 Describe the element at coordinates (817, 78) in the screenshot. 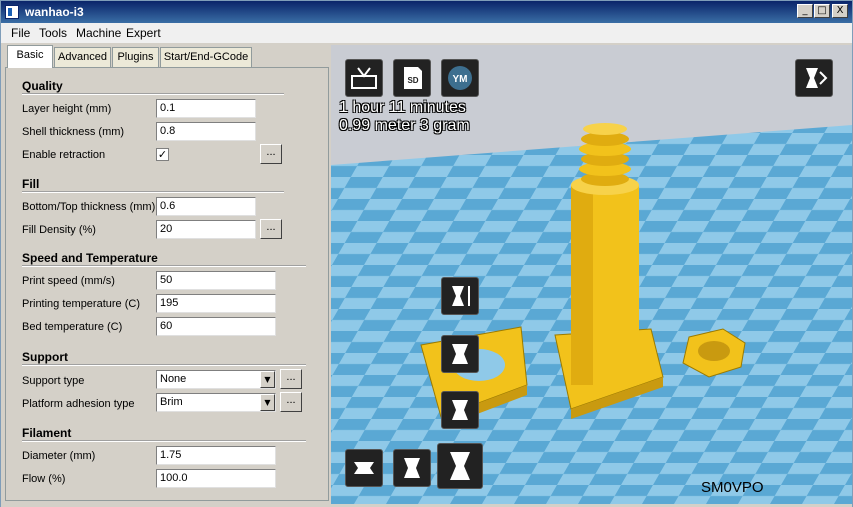

I see `view-mode-icon` at that location.